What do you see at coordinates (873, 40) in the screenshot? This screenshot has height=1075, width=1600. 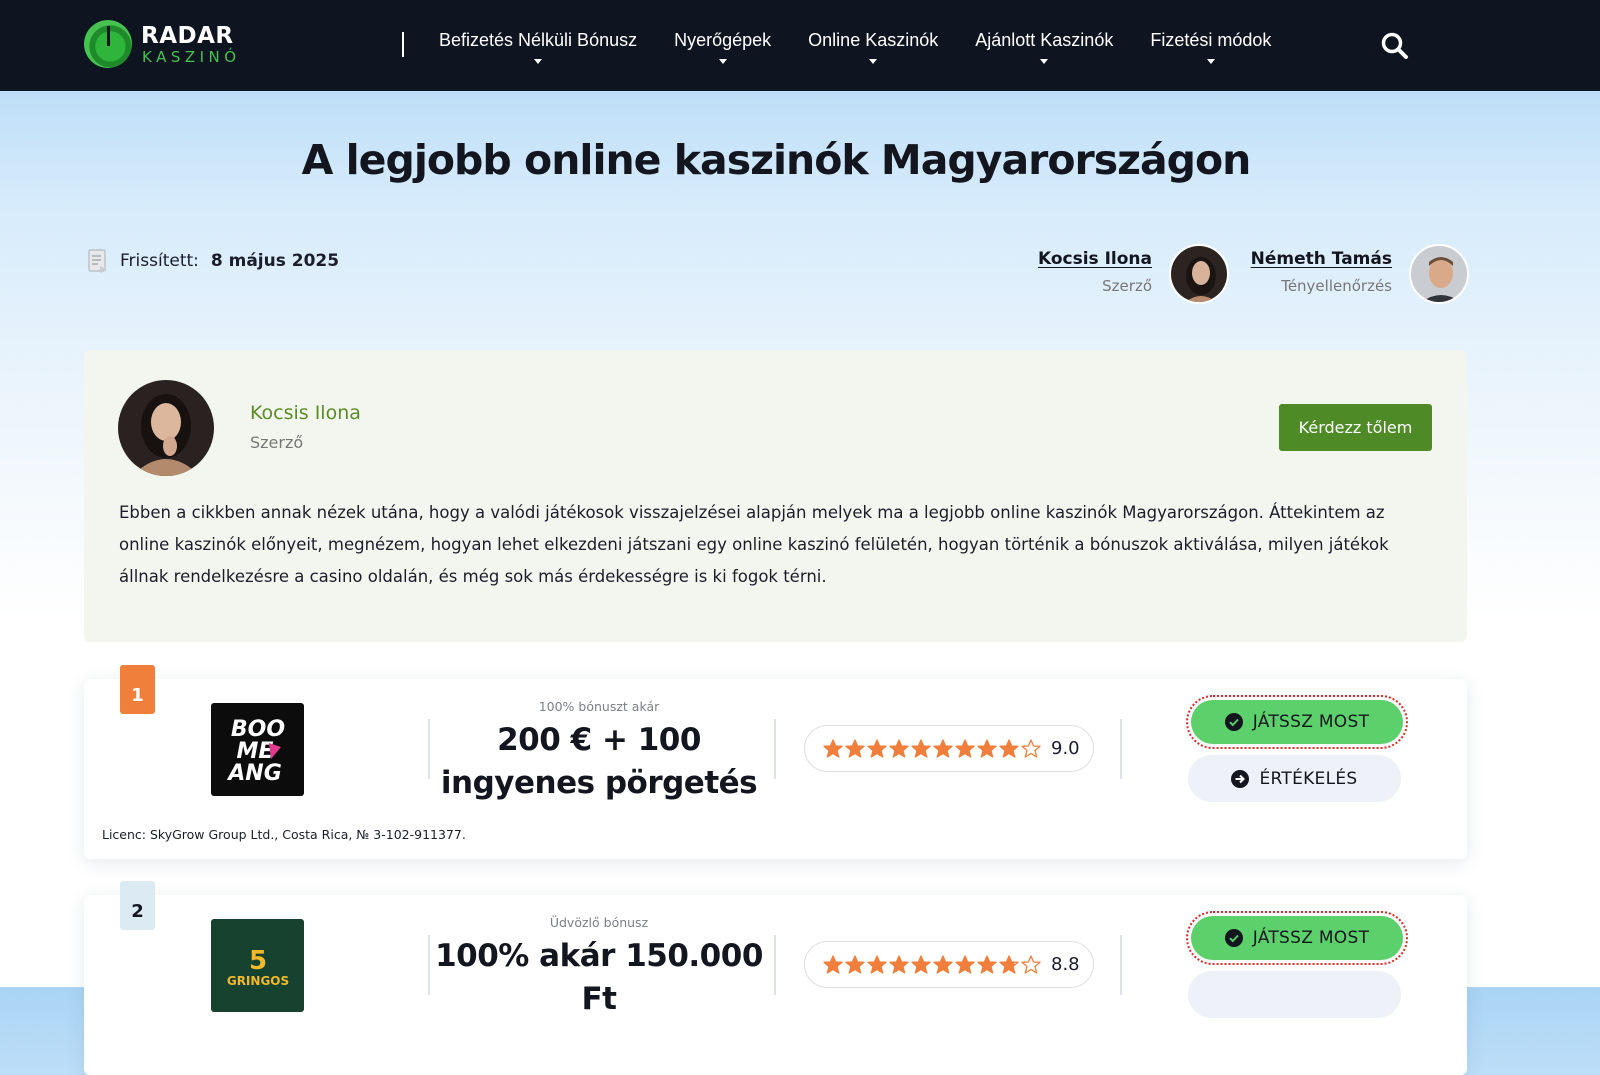 I see `nav-item-label: Online Kaszinók` at bounding box center [873, 40].